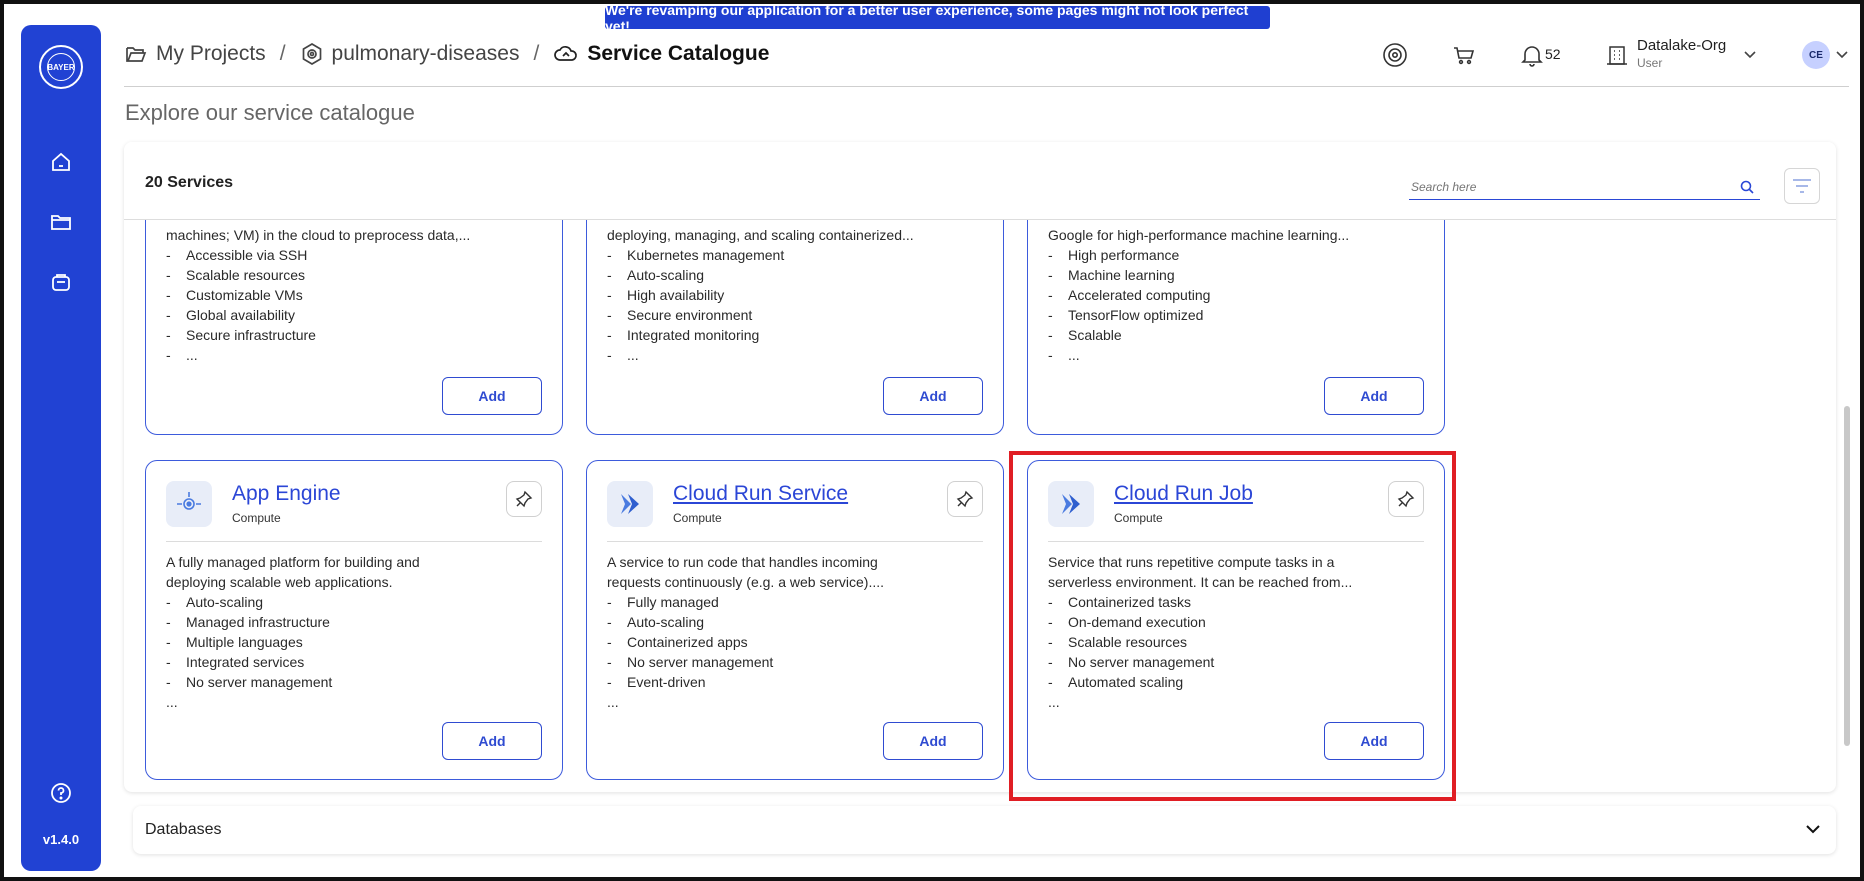 Image resolution: width=1864 pixels, height=881 pixels. I want to click on bag-icon, so click(61, 282).